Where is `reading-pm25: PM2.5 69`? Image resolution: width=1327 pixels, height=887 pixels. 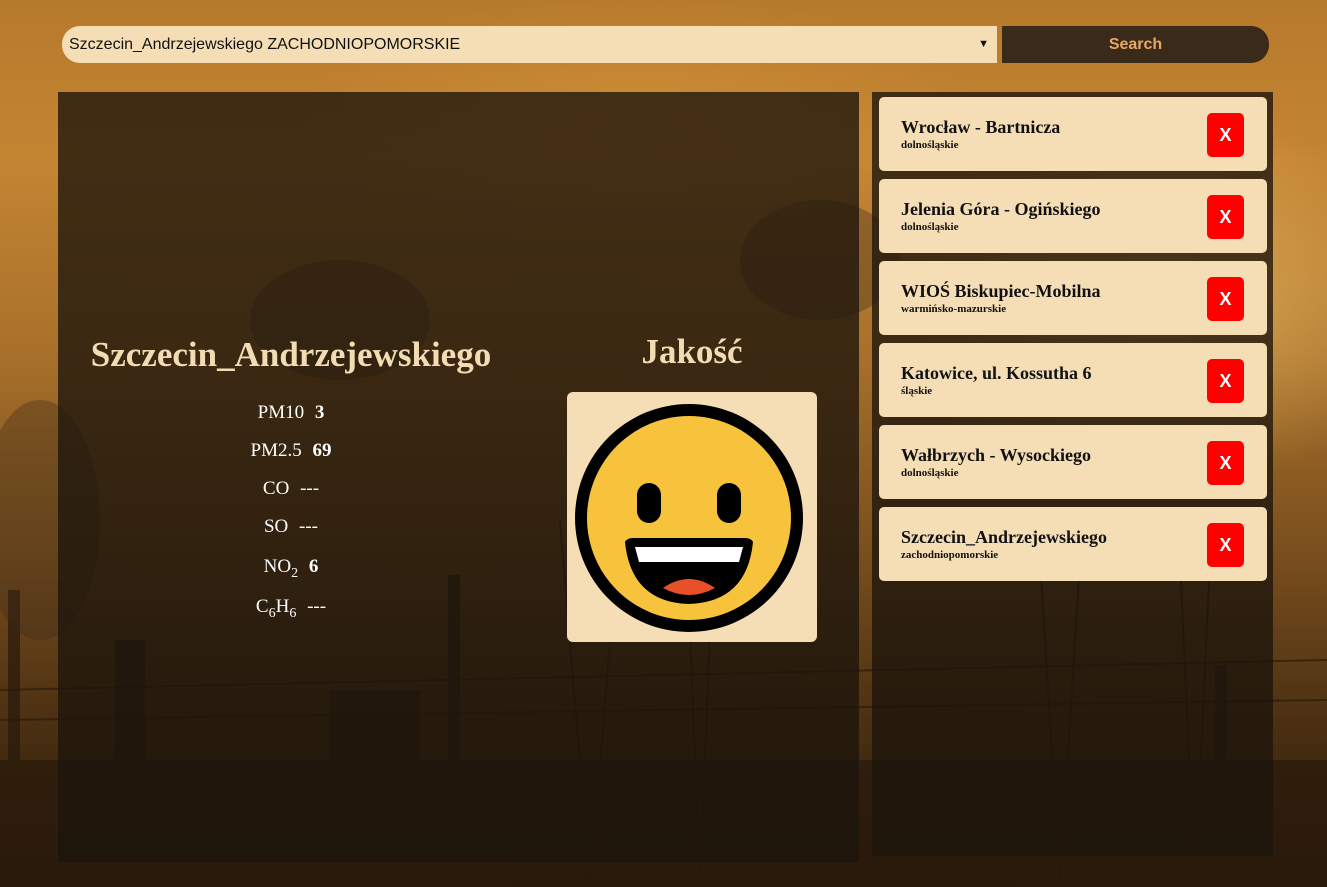 reading-pm25: PM2.5 69 is located at coordinates (291, 451).